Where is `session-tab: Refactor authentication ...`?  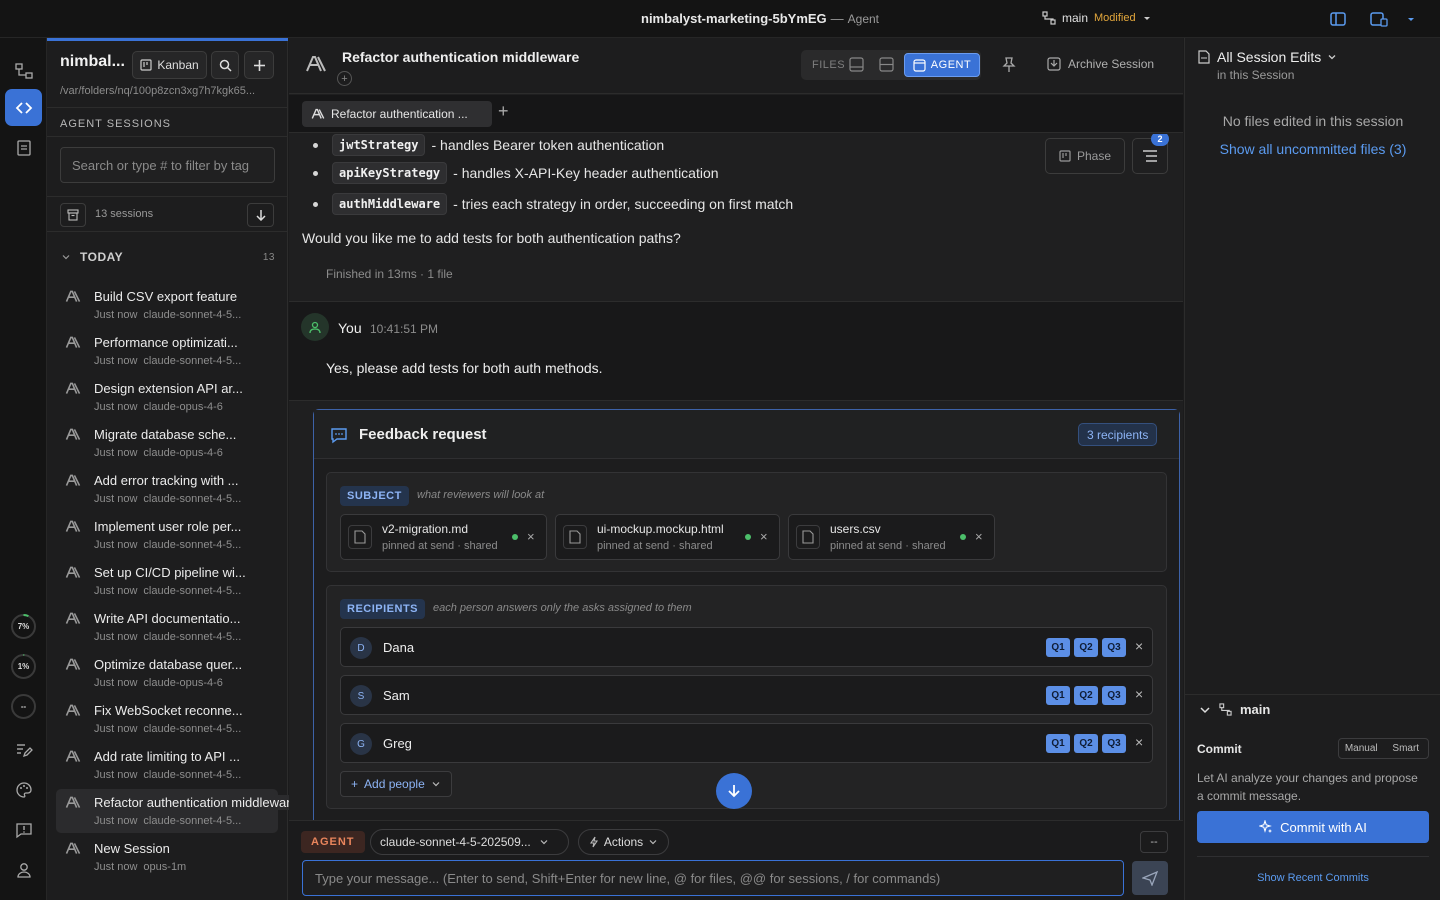
session-tab: Refactor authentication ... is located at coordinates (397, 114).